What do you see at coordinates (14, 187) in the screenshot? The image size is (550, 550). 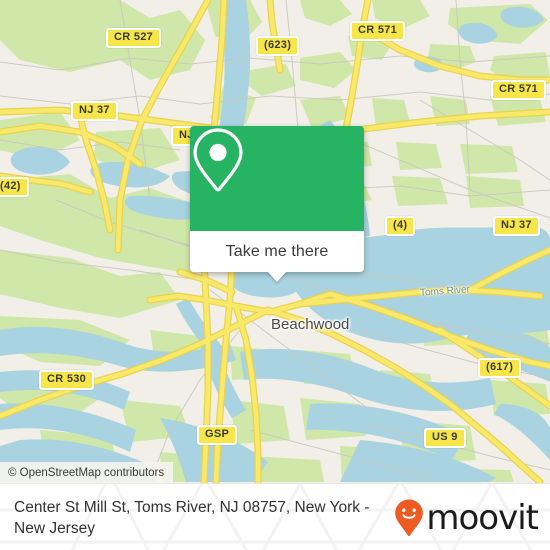 I see `road-shield-42: (42)` at bounding box center [14, 187].